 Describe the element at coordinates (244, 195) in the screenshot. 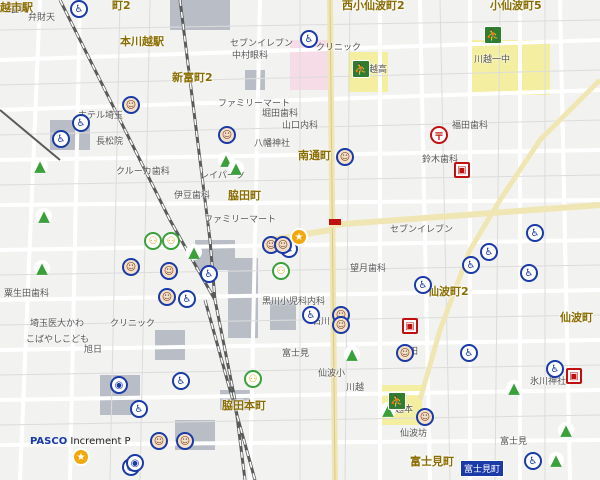

I see `district-label: 脇田町` at that location.